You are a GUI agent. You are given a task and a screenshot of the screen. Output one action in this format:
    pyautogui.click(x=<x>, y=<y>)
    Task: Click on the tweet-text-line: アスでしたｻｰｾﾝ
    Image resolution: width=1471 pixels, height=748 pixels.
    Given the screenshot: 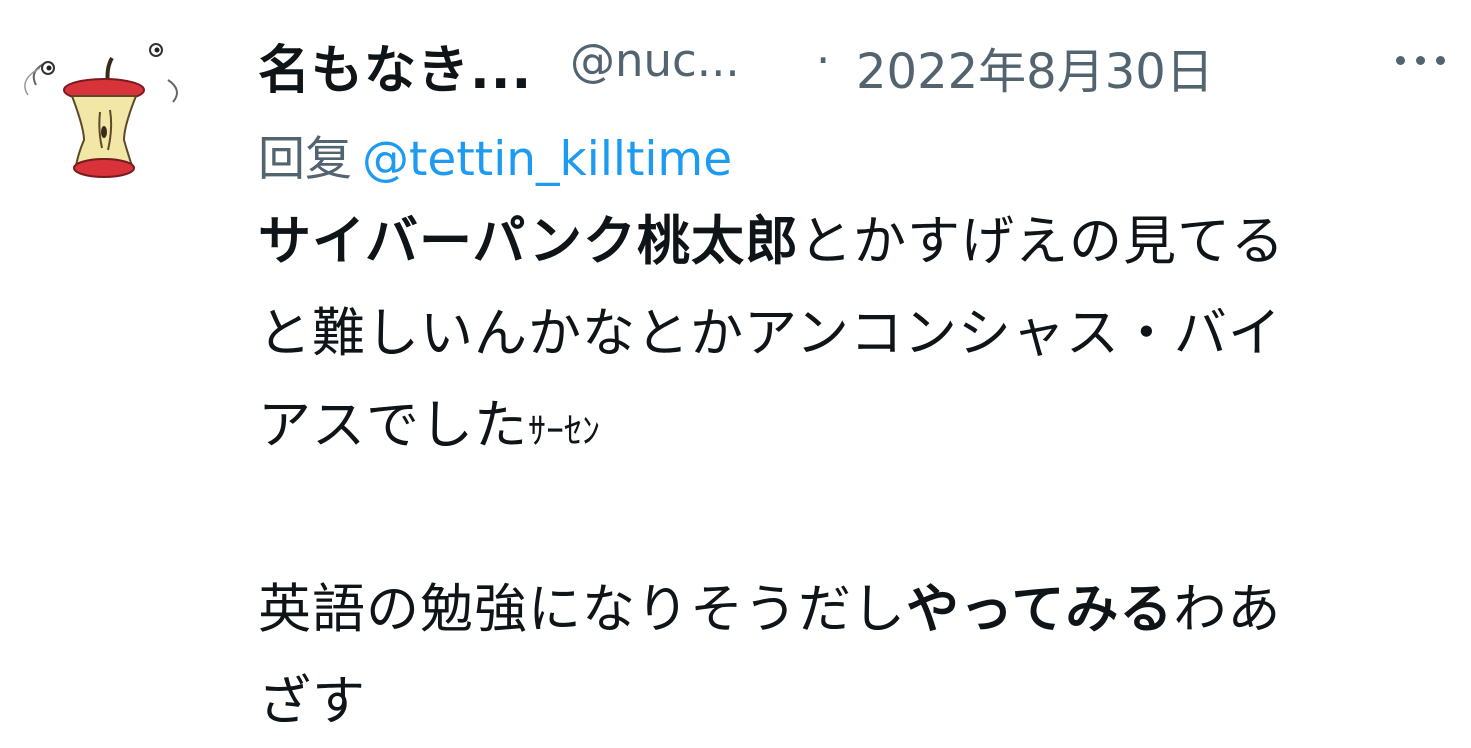 What is the action you would take?
    pyautogui.click(x=858, y=429)
    